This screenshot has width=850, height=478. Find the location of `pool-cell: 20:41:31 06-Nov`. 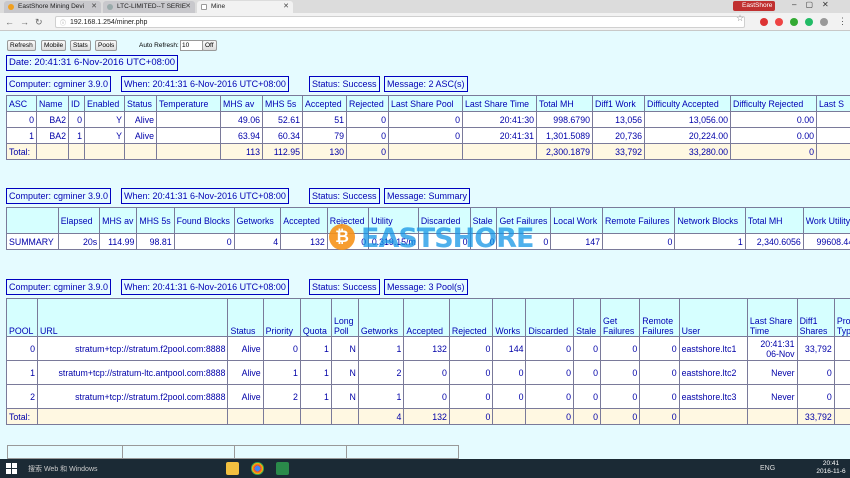

pool-cell: 20:41:31 06-Nov is located at coordinates (772, 348).